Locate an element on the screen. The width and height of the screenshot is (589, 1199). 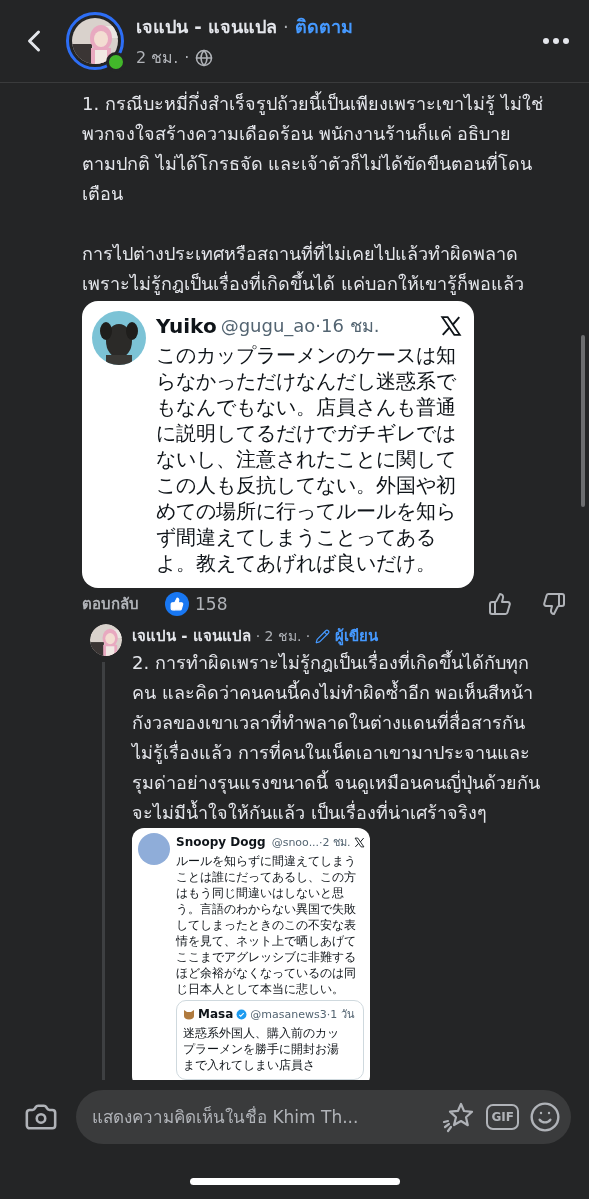
thumbs-down-icon is located at coordinates (554, 604).